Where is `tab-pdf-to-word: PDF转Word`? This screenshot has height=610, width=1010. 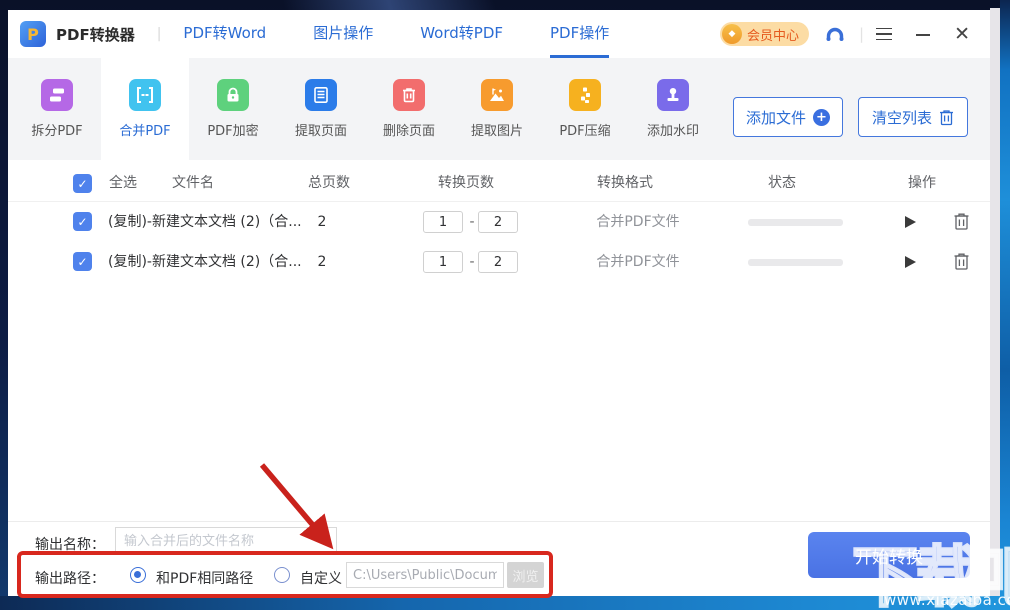
tab-pdf-to-word: PDF转Word is located at coordinates (224, 34).